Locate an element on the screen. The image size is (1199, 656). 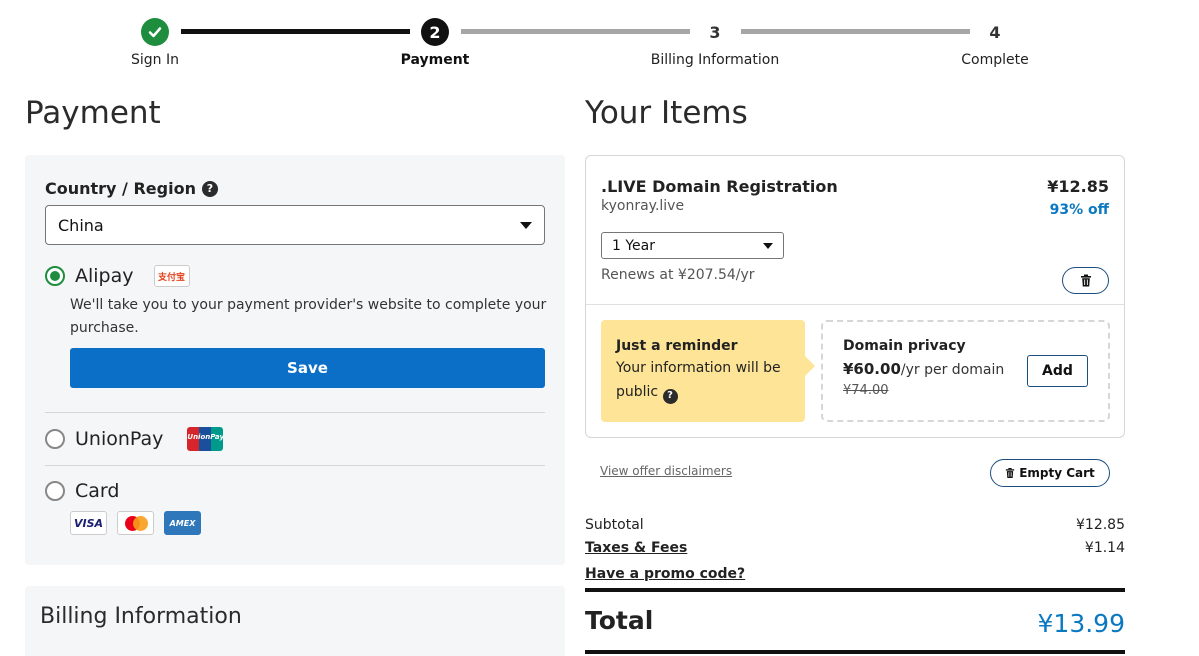
step-number-3: 3 is located at coordinates (715, 32).